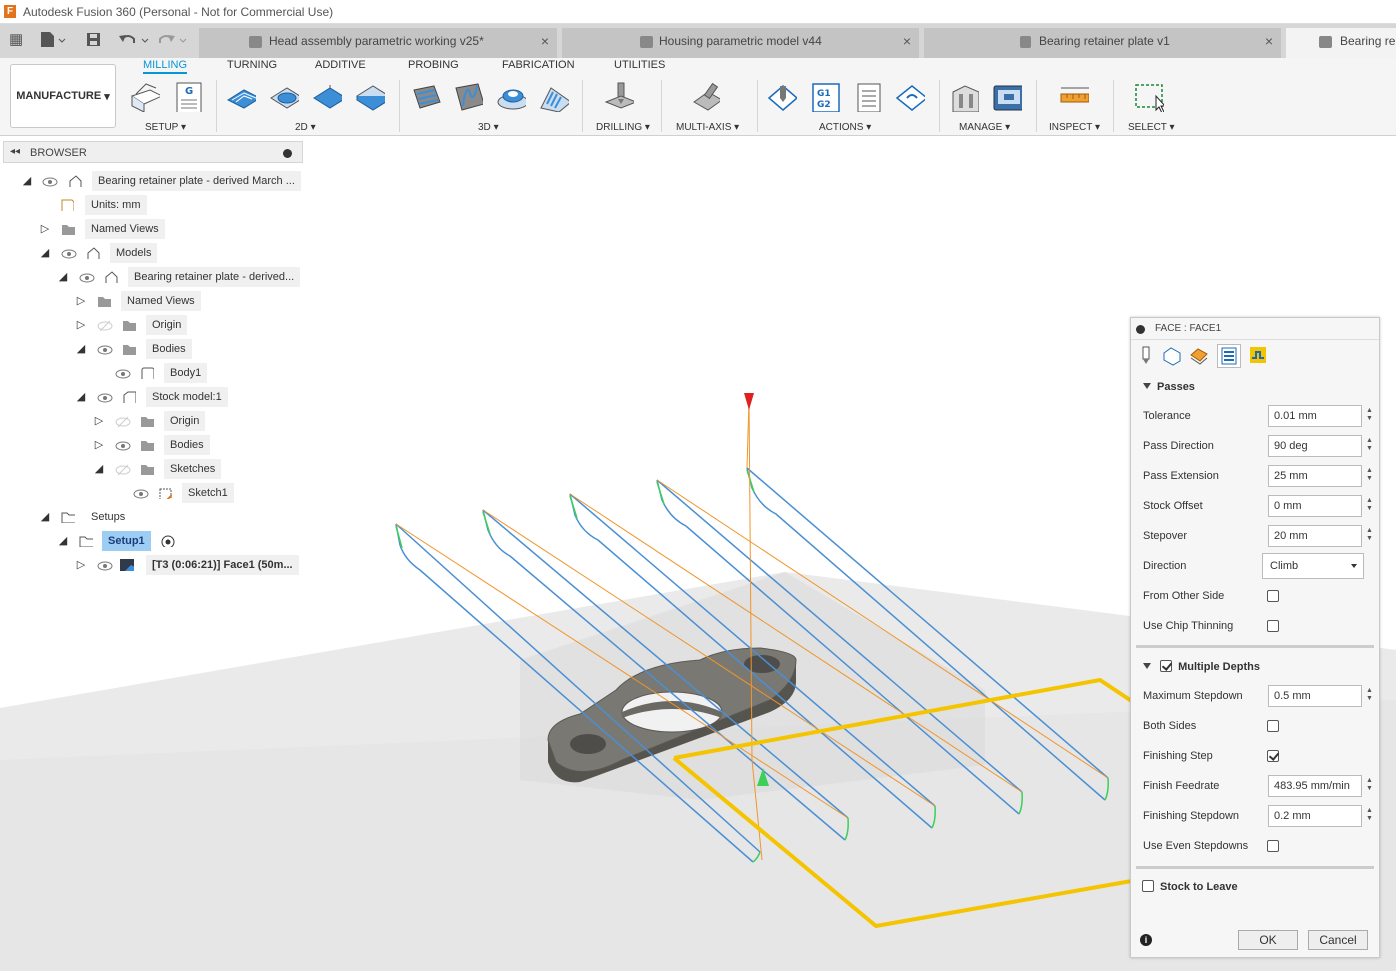 The image size is (1396, 971). What do you see at coordinates (870, 97) in the screenshot?
I see `setup-sheet-icon` at bounding box center [870, 97].